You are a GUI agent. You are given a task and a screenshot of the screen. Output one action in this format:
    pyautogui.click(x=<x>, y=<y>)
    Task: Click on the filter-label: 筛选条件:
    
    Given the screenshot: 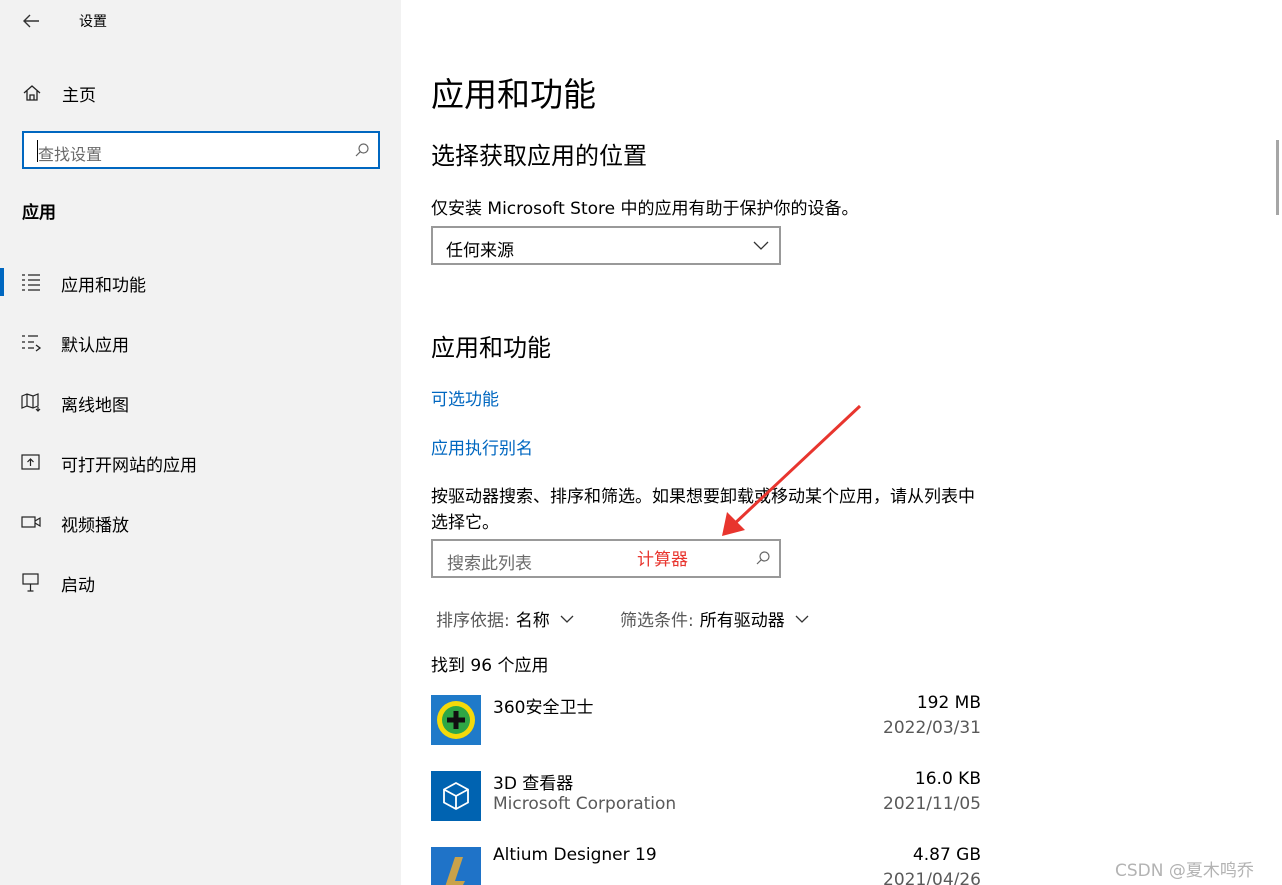 What is the action you would take?
    pyautogui.click(x=657, y=621)
    